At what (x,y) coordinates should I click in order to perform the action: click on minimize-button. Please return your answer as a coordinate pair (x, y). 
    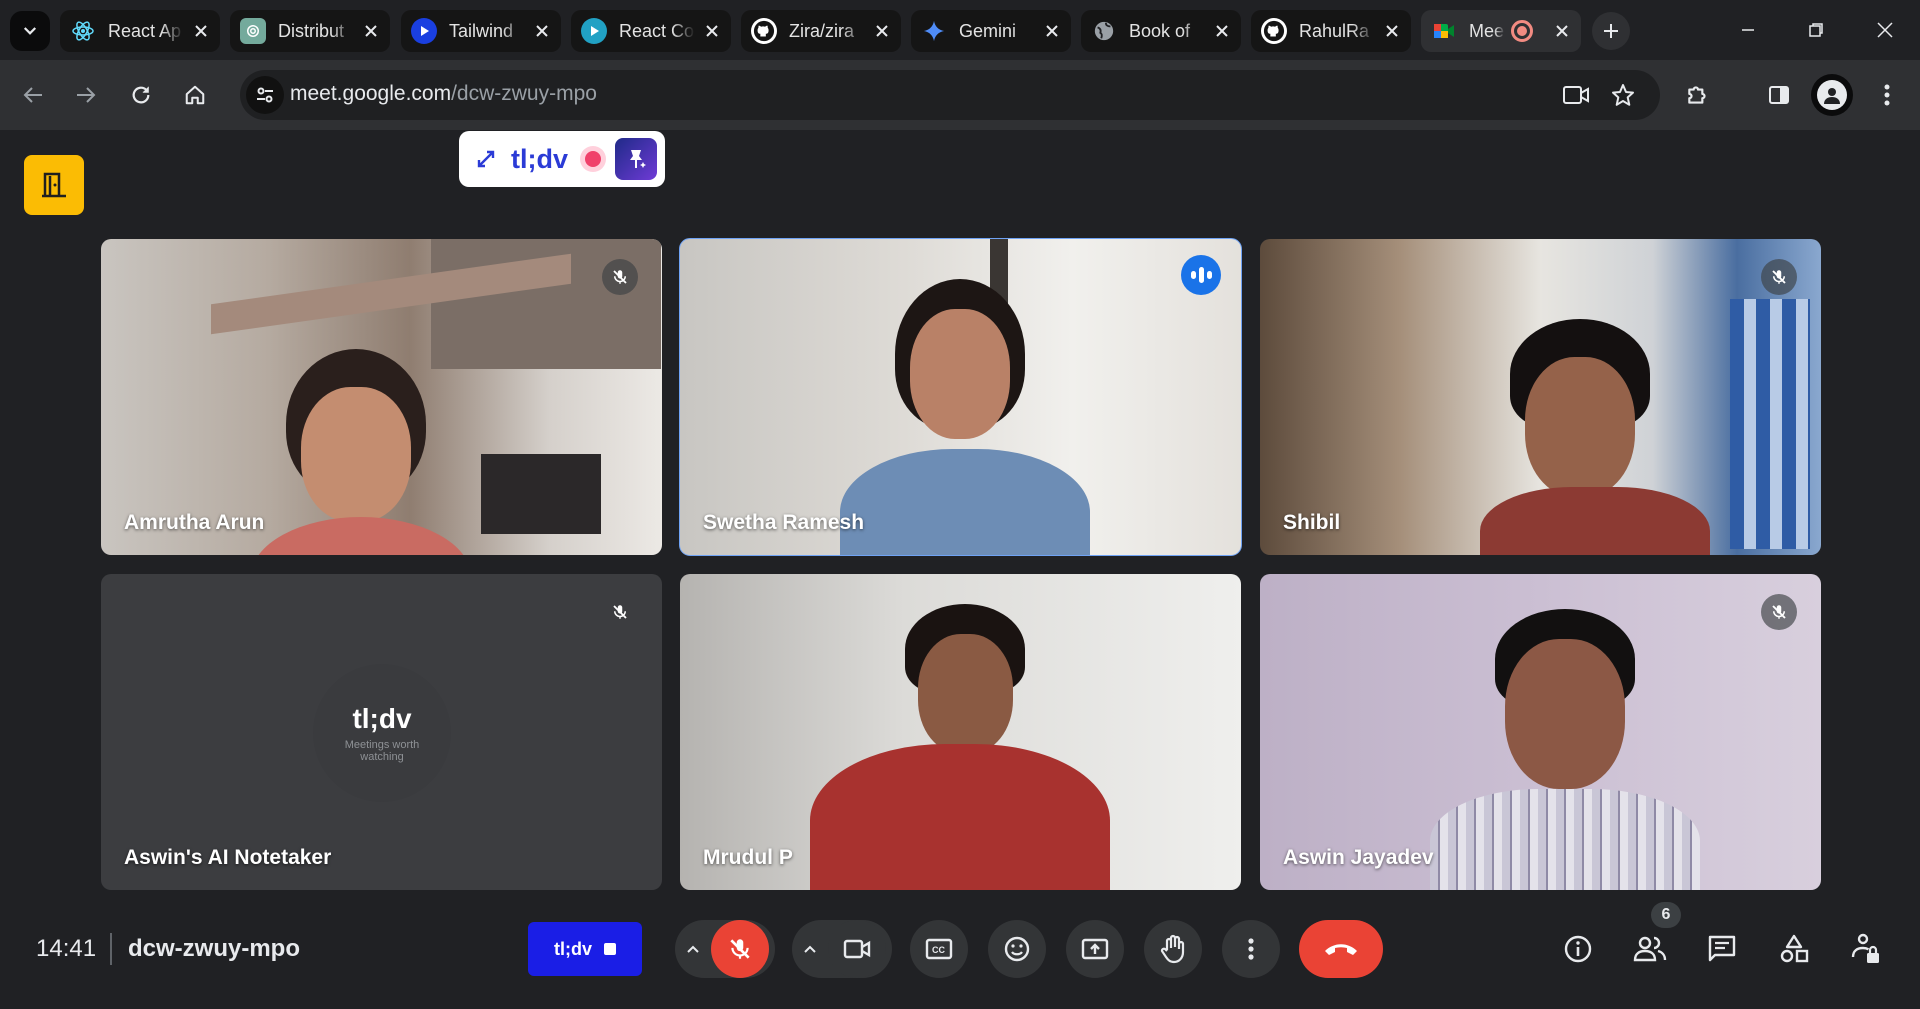
    Looking at the image, I should click on (1748, 30).